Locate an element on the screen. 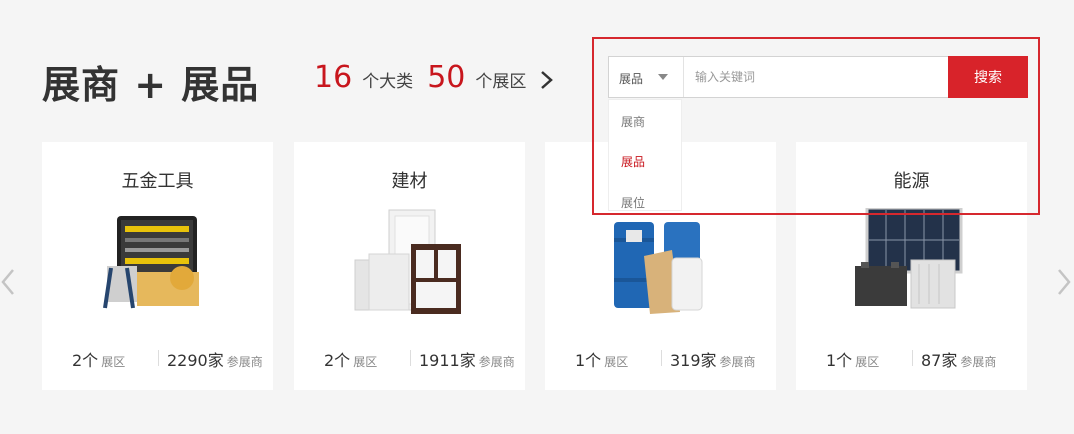 The height and width of the screenshot is (434, 1074). category-card-hardware: 五金工具 2个 展区 2290家 参展商 is located at coordinates (157, 266).